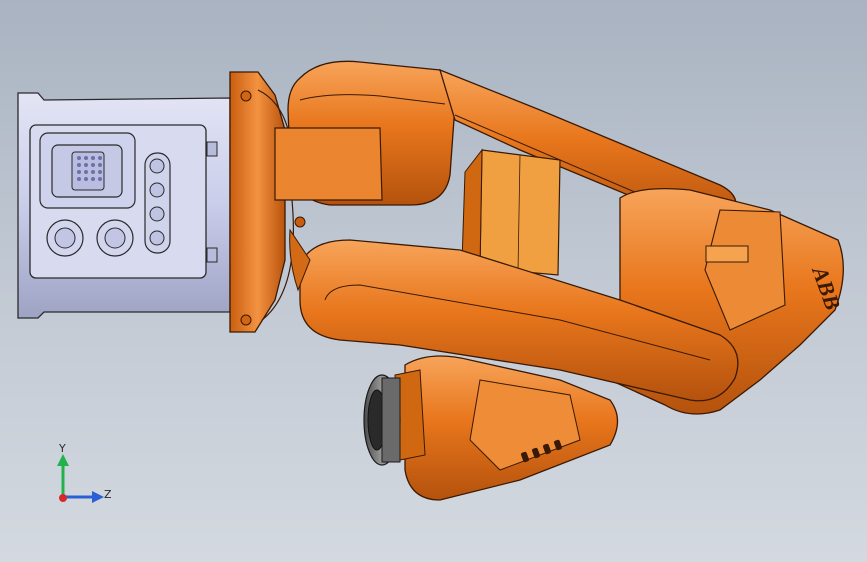 The image size is (867, 562). What do you see at coordinates (115, 238) in the screenshot?
I see `round-connector-right` at bounding box center [115, 238].